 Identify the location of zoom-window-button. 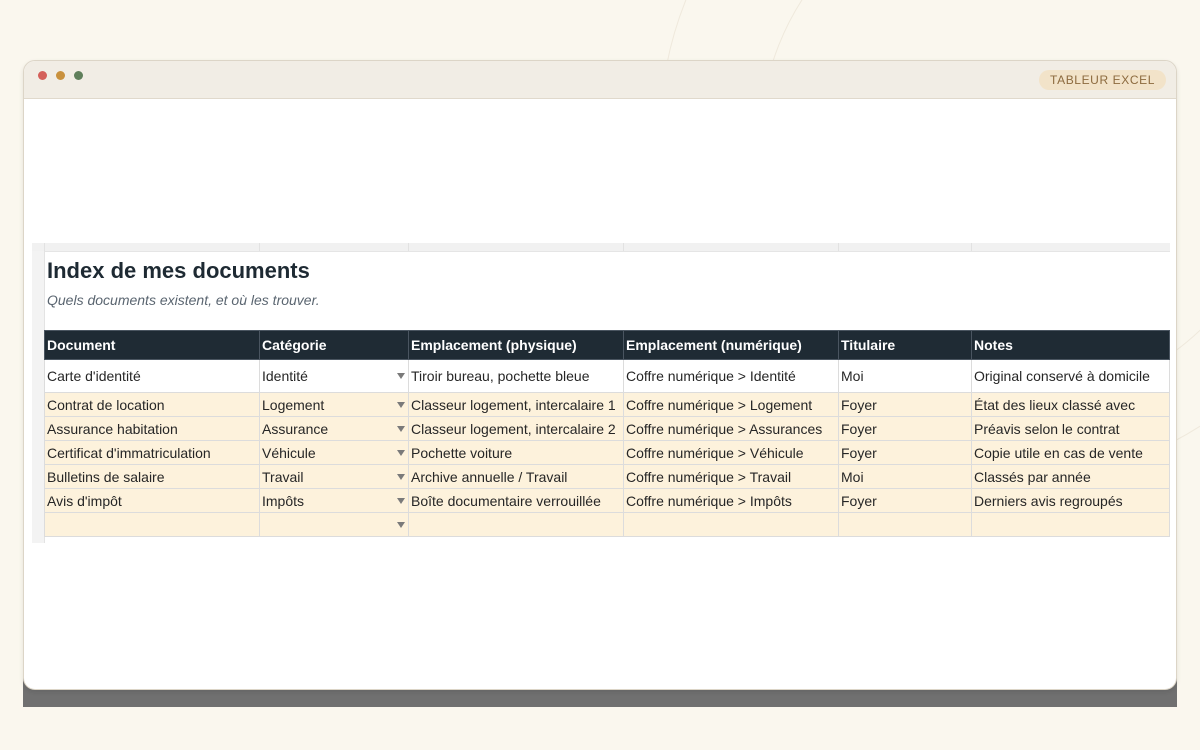
(78, 75).